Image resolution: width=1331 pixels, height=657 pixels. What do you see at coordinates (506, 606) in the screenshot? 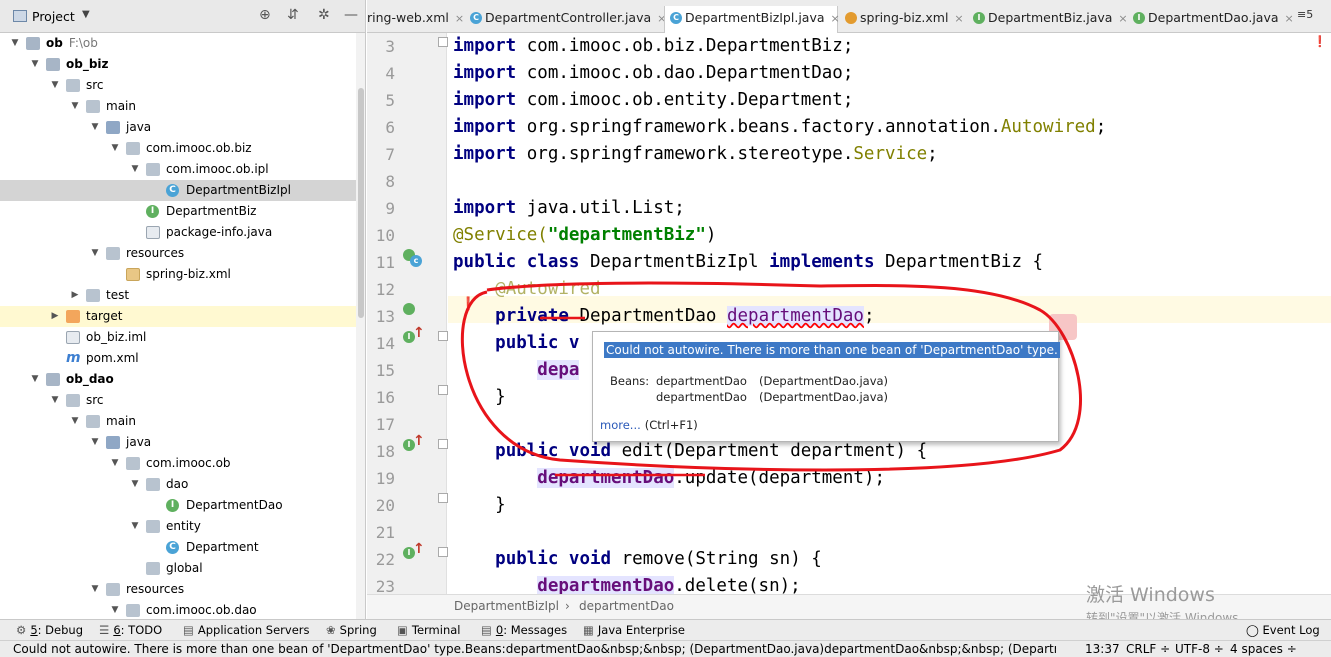
I see `breadcrumb-class: DepartmentBizIpl` at bounding box center [506, 606].